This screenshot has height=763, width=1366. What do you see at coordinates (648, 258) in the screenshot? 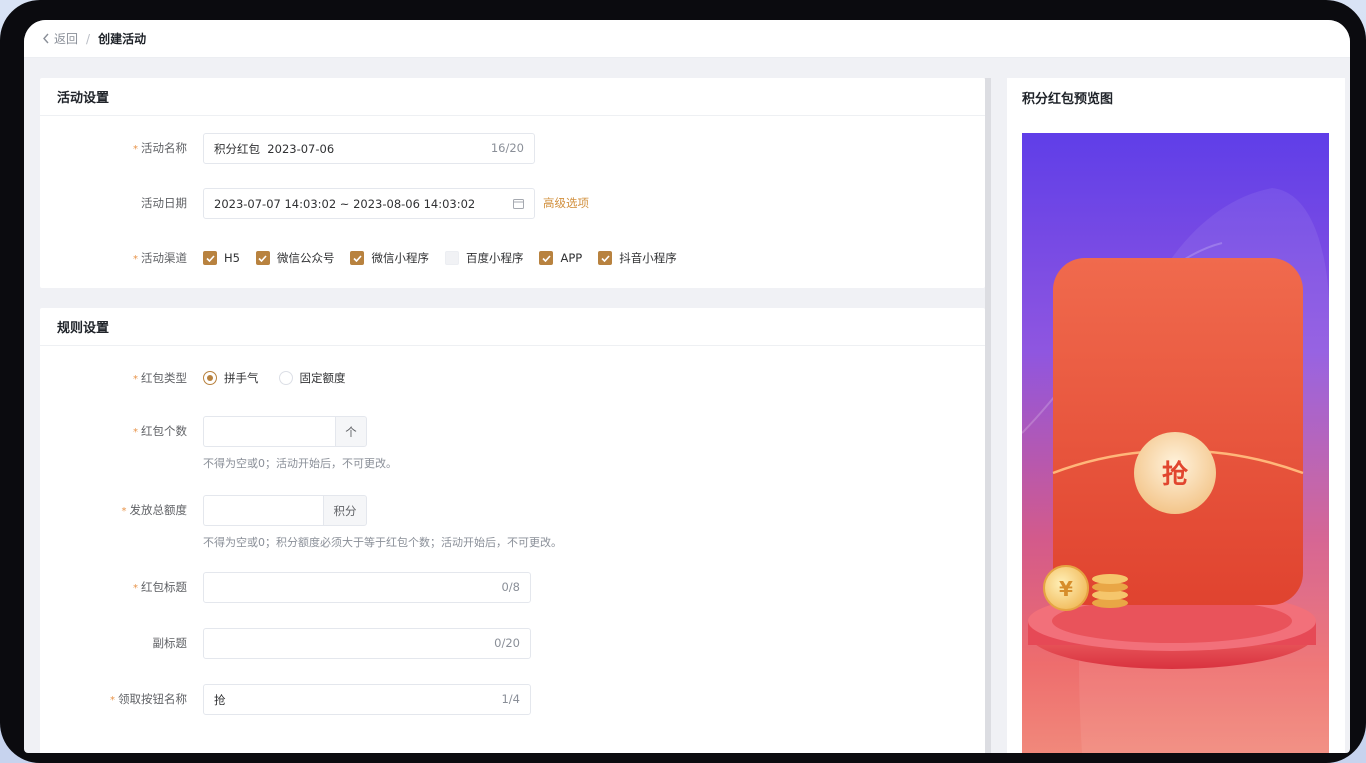
I see `channel-label: 抖音小程序` at bounding box center [648, 258].